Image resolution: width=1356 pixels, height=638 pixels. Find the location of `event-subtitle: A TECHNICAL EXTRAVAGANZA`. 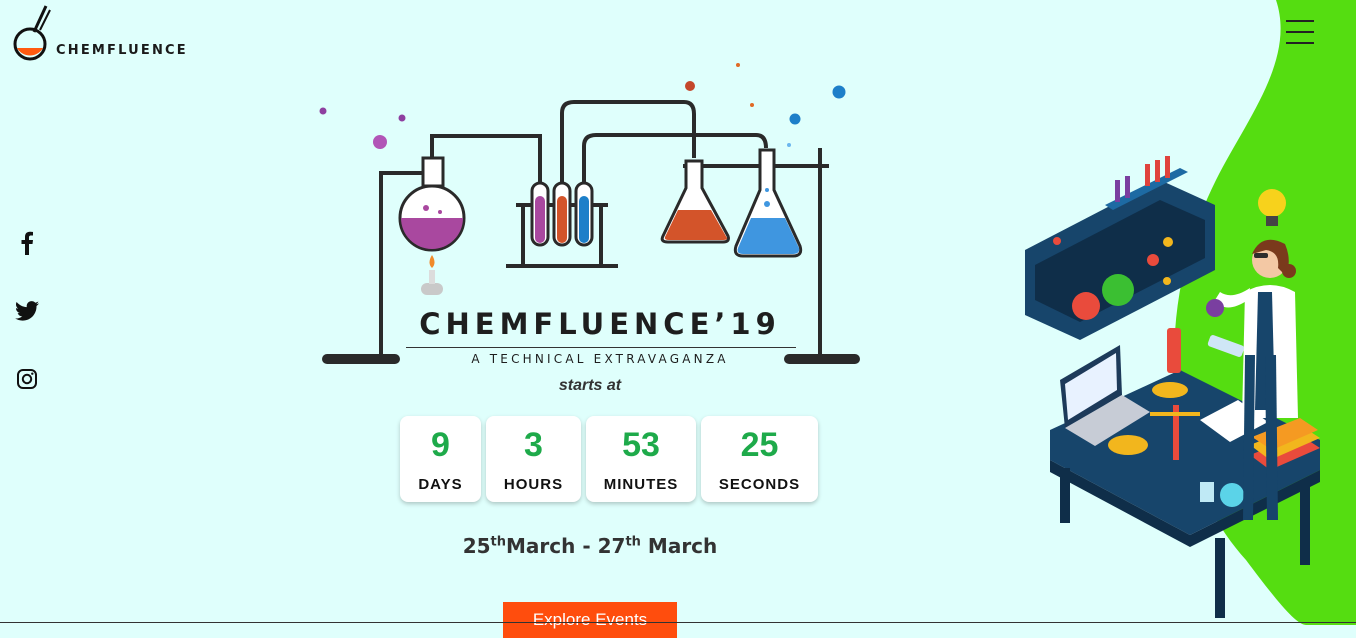

event-subtitle: A TECHNICAL EXTRAVAGANZA is located at coordinates (600, 359).